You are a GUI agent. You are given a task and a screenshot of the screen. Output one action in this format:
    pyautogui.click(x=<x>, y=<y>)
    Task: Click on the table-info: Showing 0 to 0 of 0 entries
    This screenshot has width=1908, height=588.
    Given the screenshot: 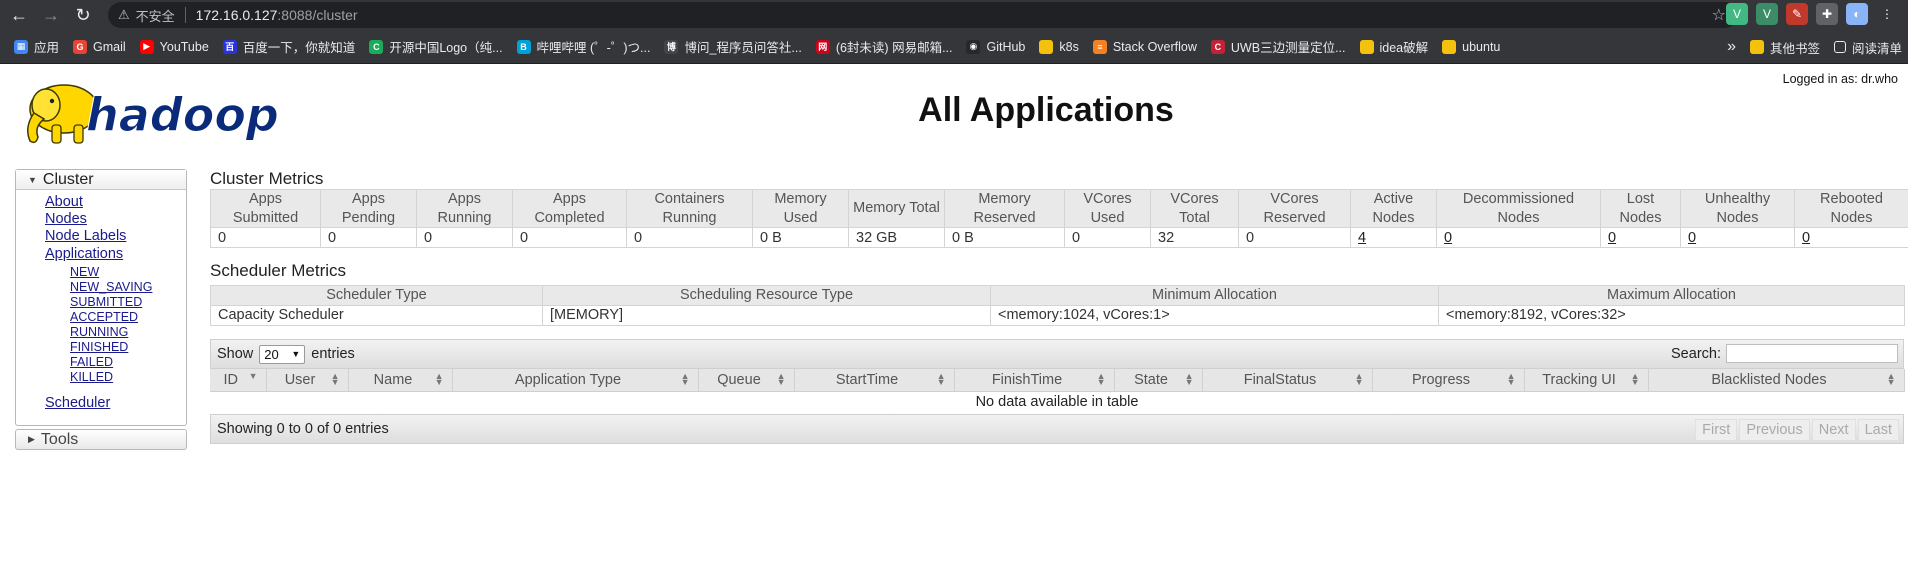 What is the action you would take?
    pyautogui.click(x=303, y=429)
    